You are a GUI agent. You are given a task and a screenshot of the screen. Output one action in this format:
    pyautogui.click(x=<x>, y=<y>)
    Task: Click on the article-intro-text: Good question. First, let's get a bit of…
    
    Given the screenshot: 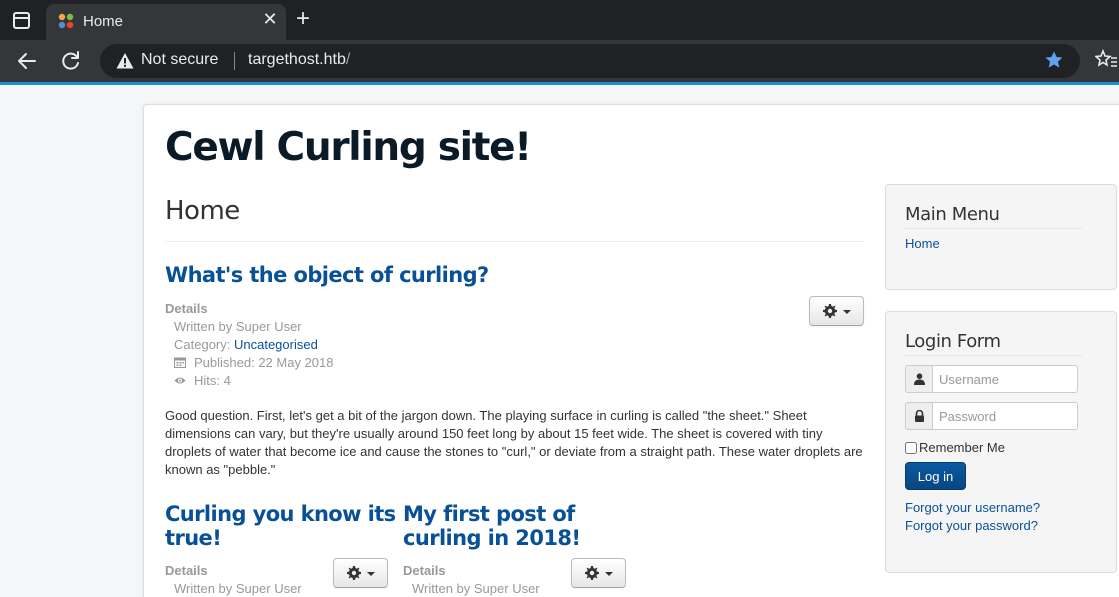 What is the action you would take?
    pyautogui.click(x=514, y=442)
    